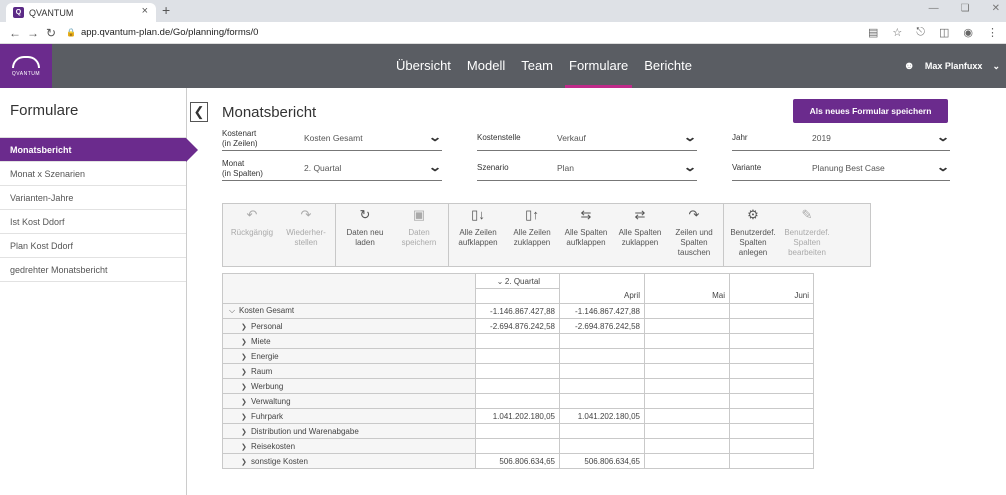 Image resolution: width=1006 pixels, height=495 pixels. Describe the element at coordinates (517, 416) in the screenshot. I see `value-cell-q2: 1.041.202.180,05` at that location.